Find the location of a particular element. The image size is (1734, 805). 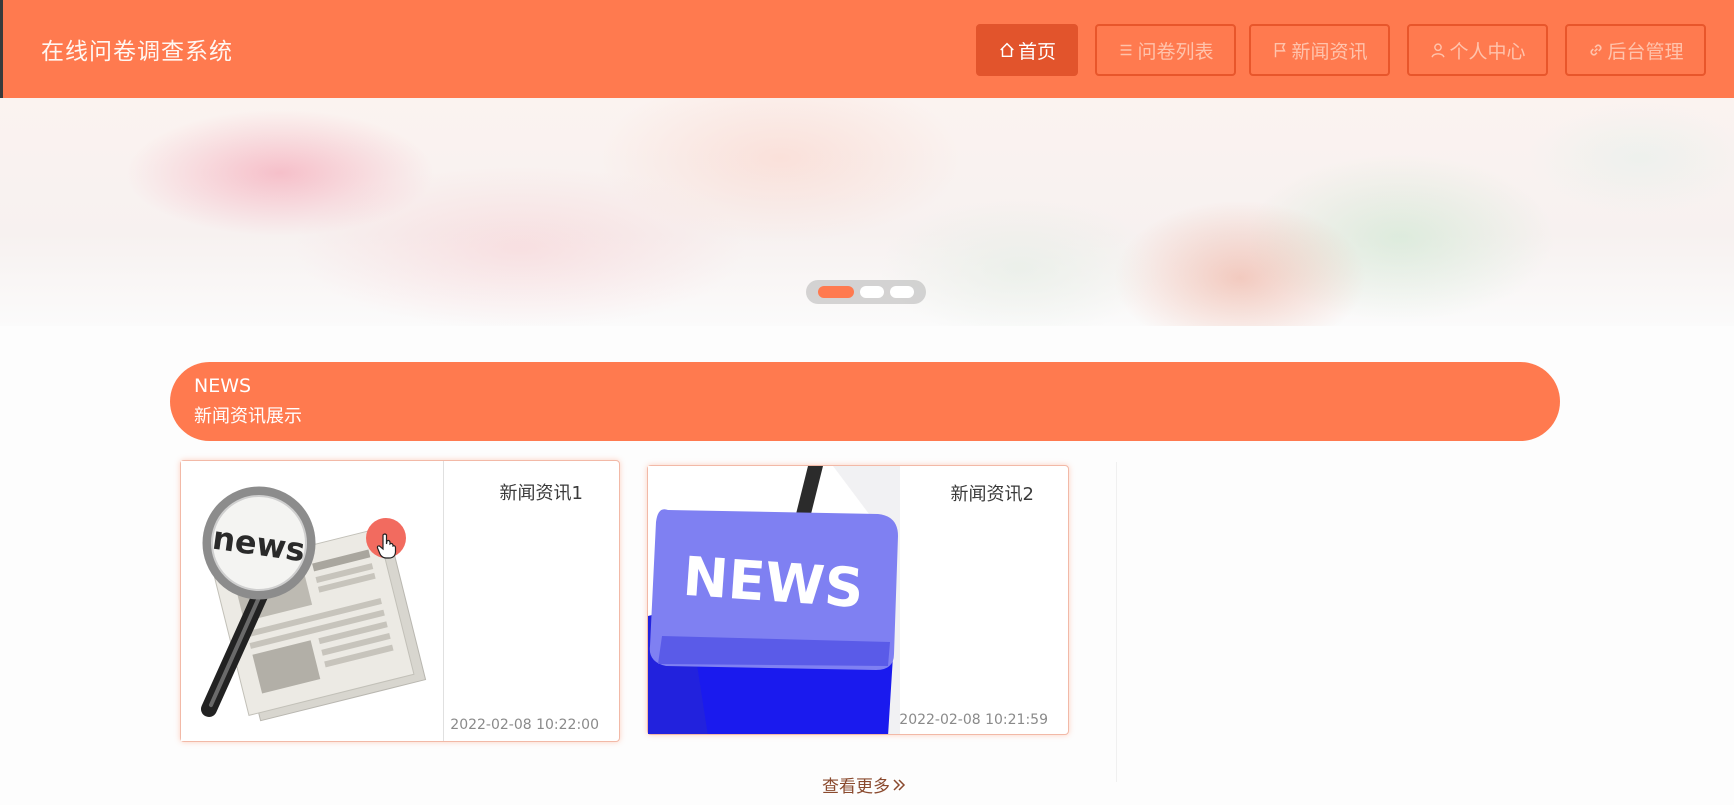

double-chevron-right-icon is located at coordinates (899, 784).